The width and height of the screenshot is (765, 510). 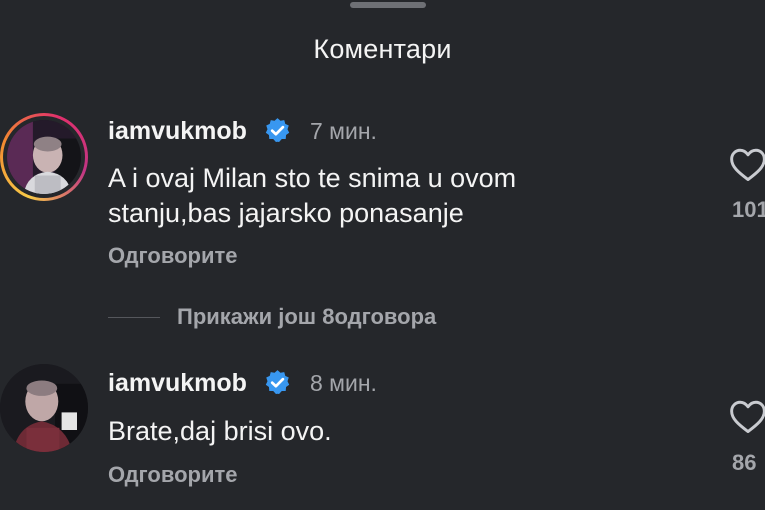 I want to click on comment-text-line: Brate,daj brisi ovo., so click(x=220, y=431).